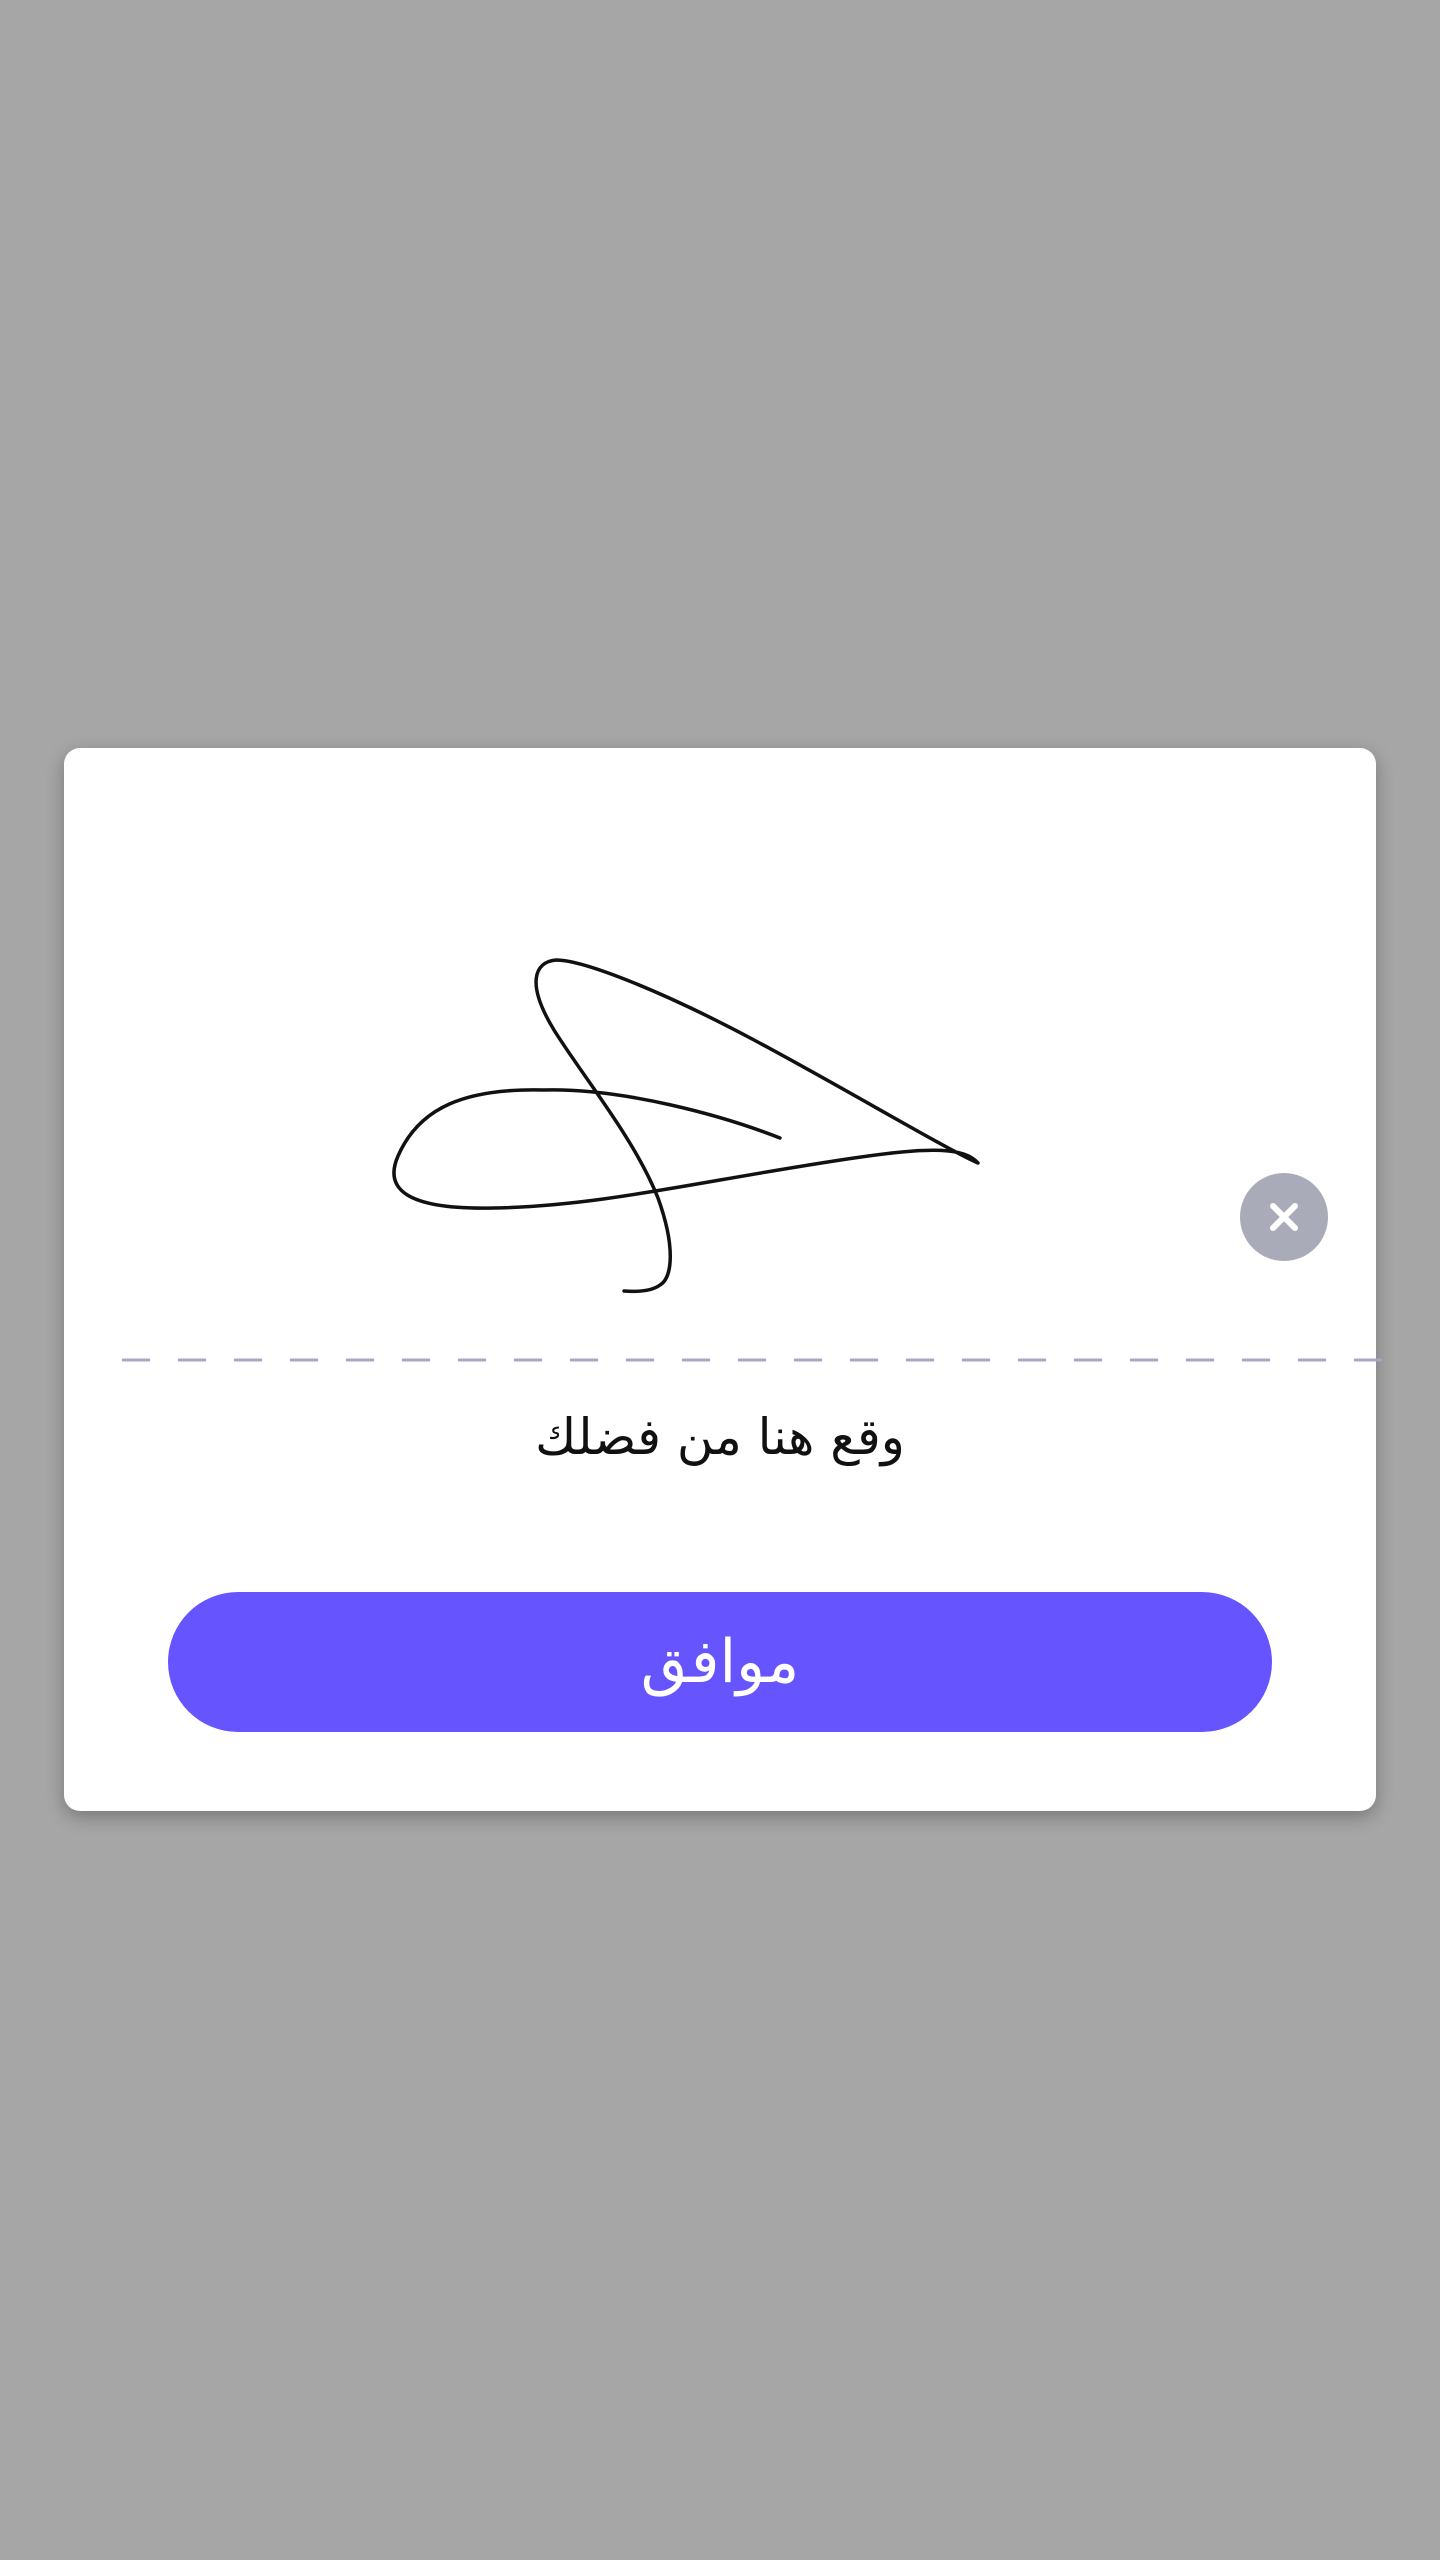  I want to click on close-icon, so click(1284, 1217).